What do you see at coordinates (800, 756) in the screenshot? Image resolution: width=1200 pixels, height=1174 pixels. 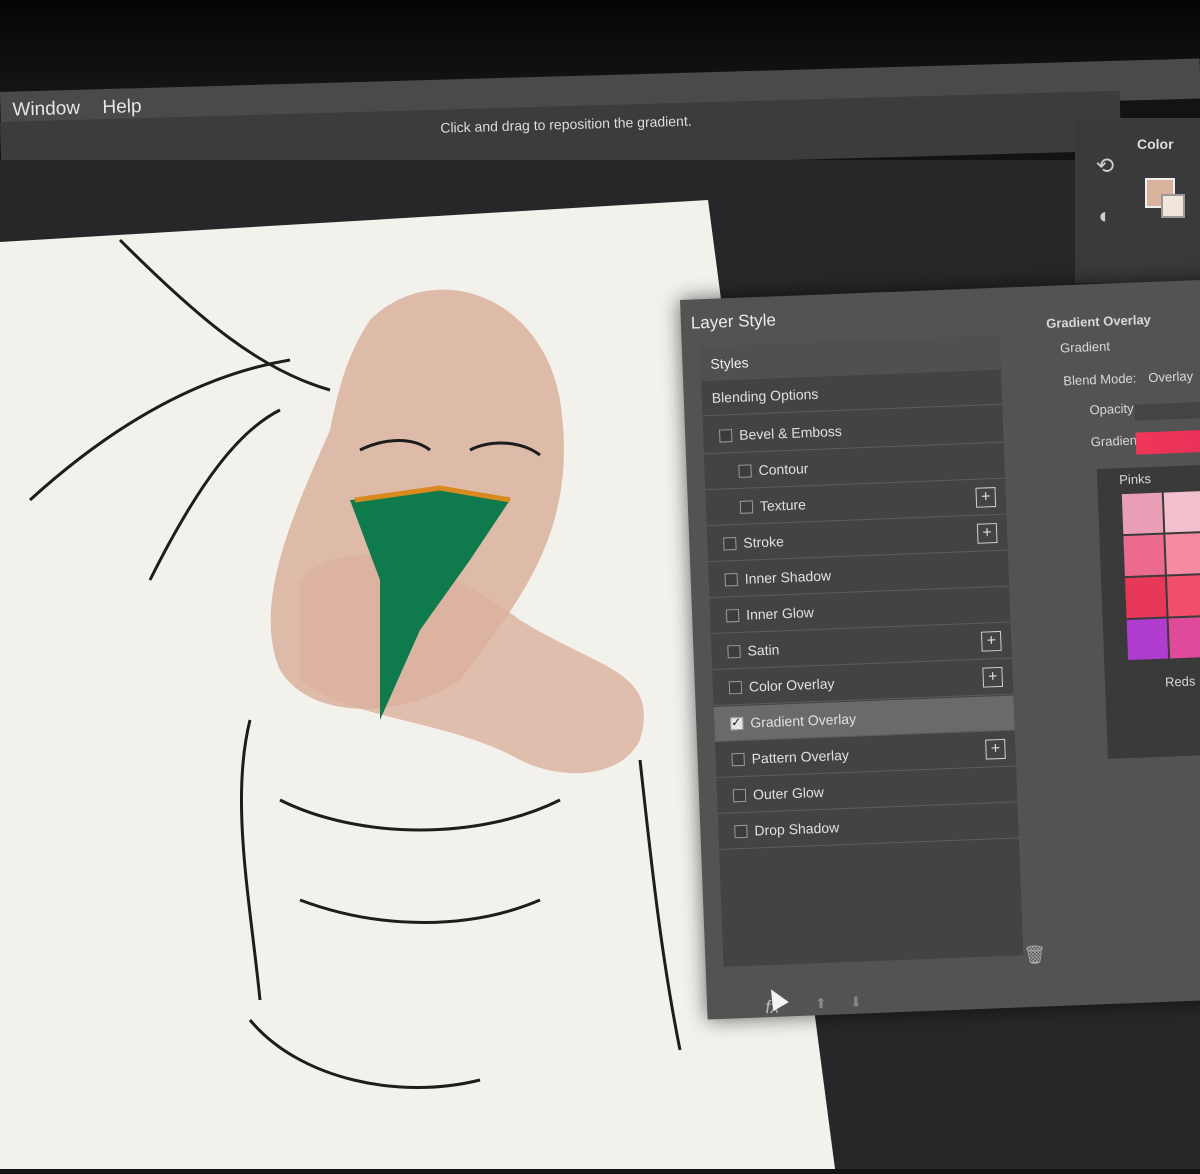 I see `effect-label: Pattern Overlay` at bounding box center [800, 756].